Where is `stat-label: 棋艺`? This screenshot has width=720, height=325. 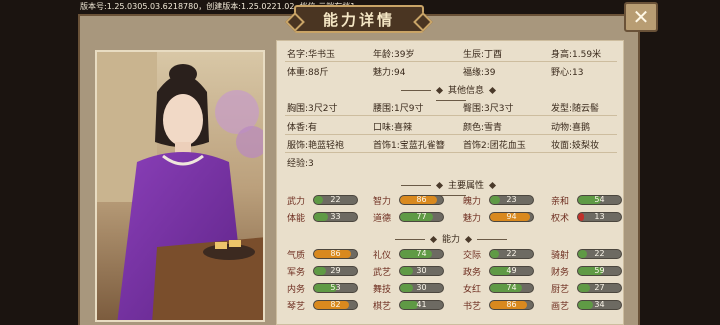 stat-label: 棋艺 is located at coordinates (382, 307).